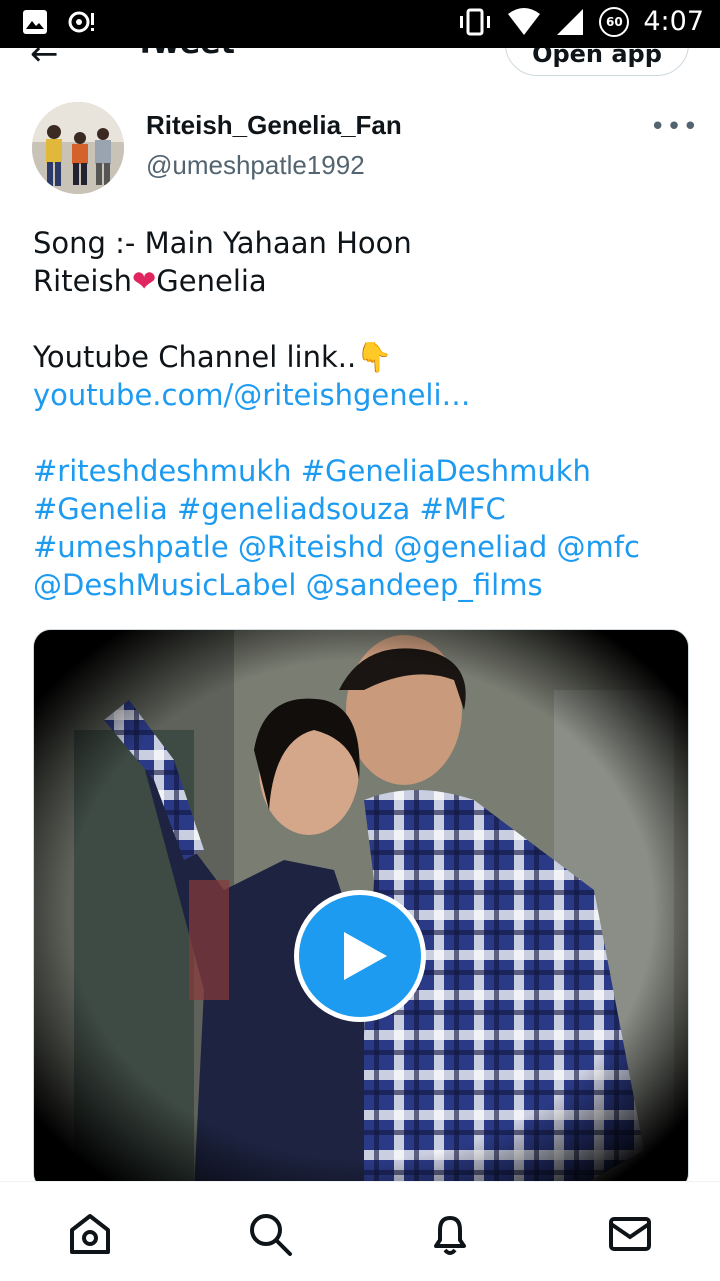 The width and height of the screenshot is (720, 1281). What do you see at coordinates (44, 61) in the screenshot?
I see `back-arrow-icon: ←` at bounding box center [44, 61].